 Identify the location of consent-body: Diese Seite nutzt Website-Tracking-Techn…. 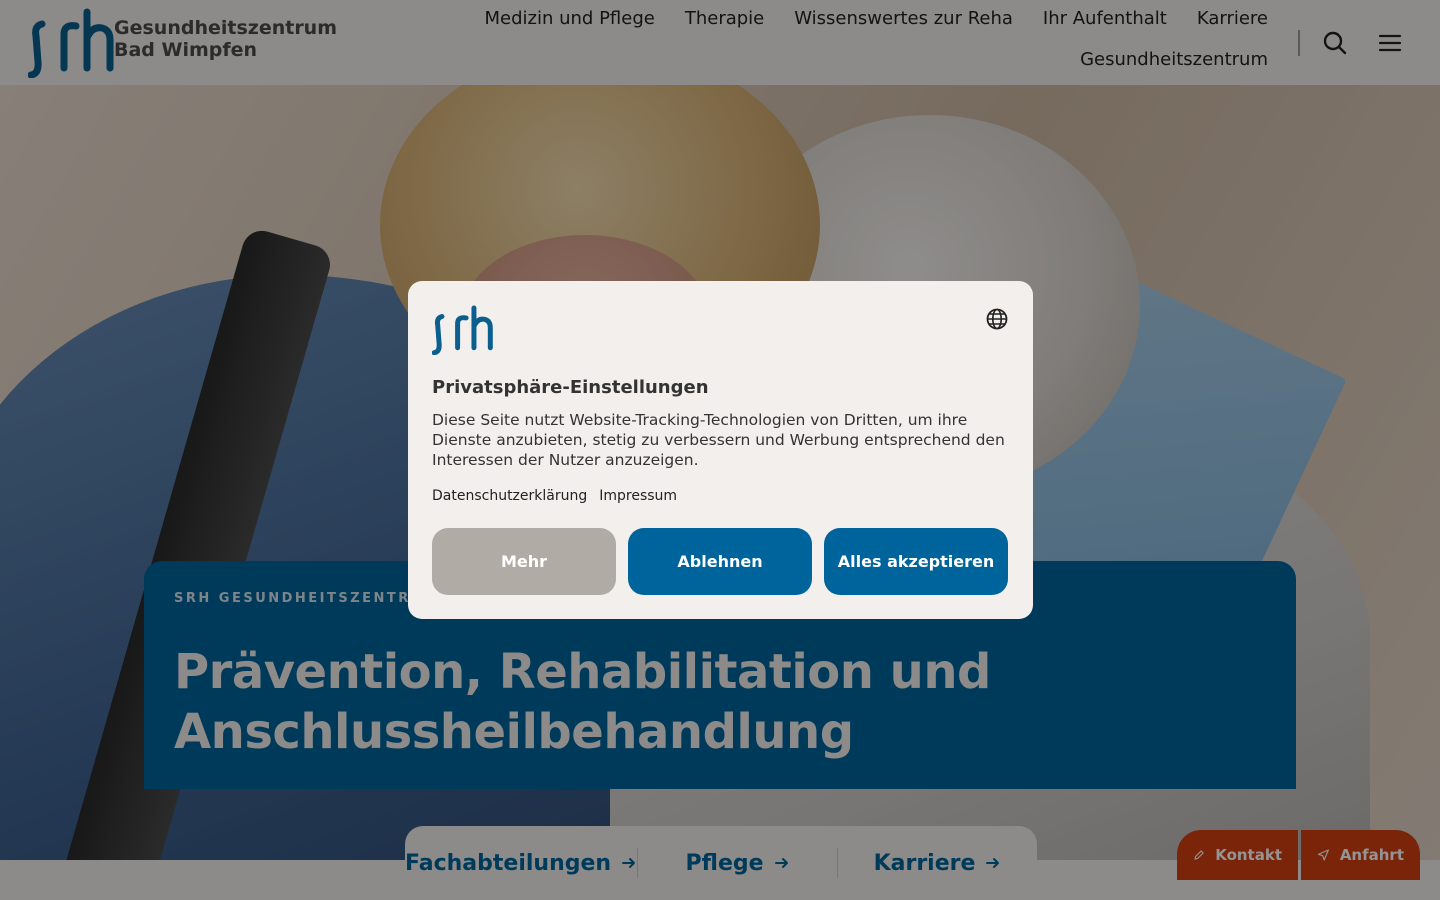
(718, 440).